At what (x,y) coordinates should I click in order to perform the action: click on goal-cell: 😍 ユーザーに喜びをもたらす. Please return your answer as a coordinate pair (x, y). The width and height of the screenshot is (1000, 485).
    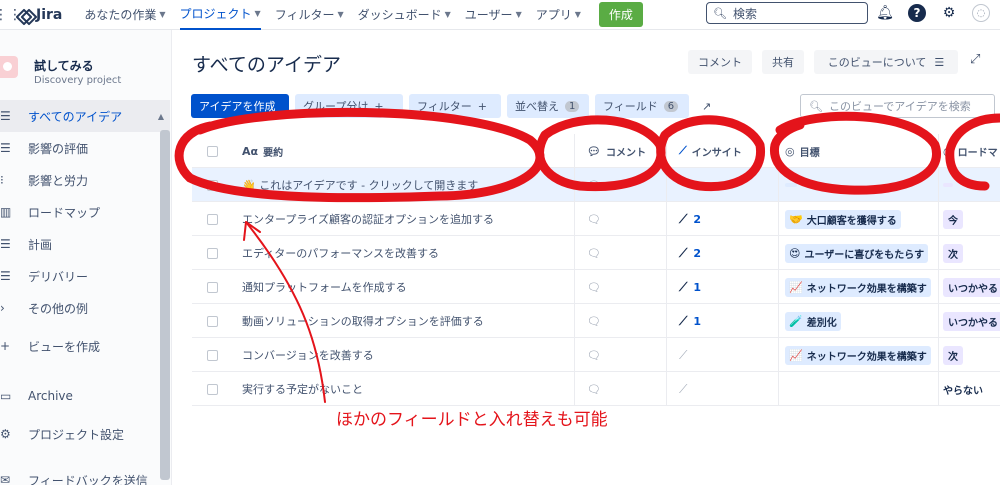
    Looking at the image, I should click on (859, 253).